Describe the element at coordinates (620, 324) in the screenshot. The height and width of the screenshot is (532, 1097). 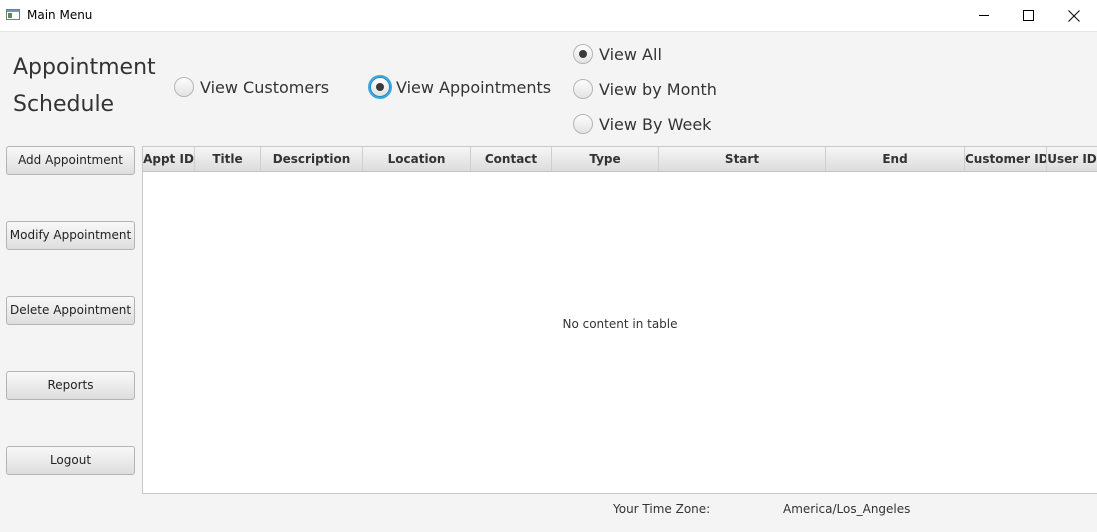
I see `empty-table-message: No content in table` at that location.